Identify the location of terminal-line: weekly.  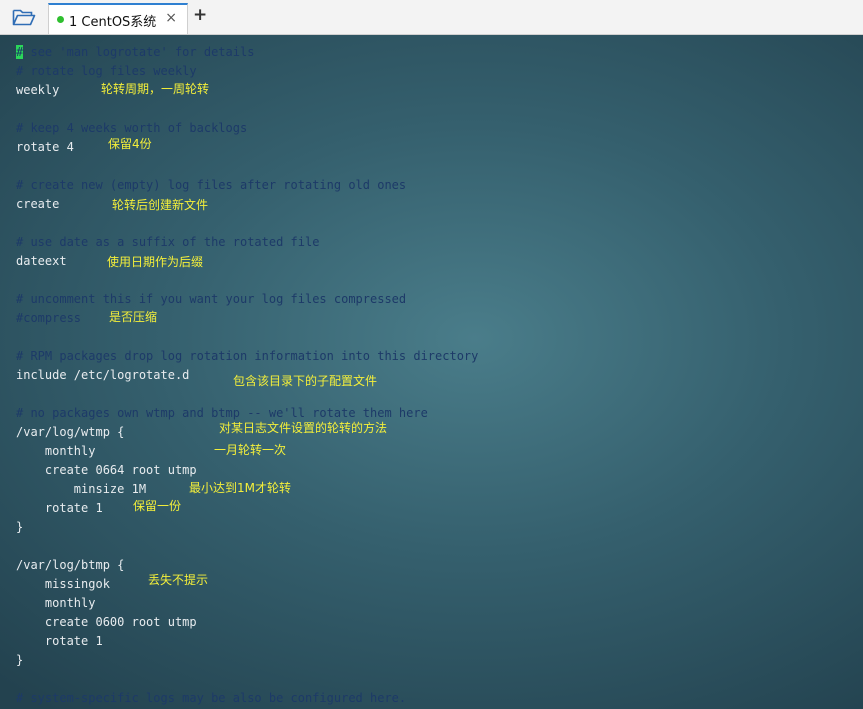
(38, 90).